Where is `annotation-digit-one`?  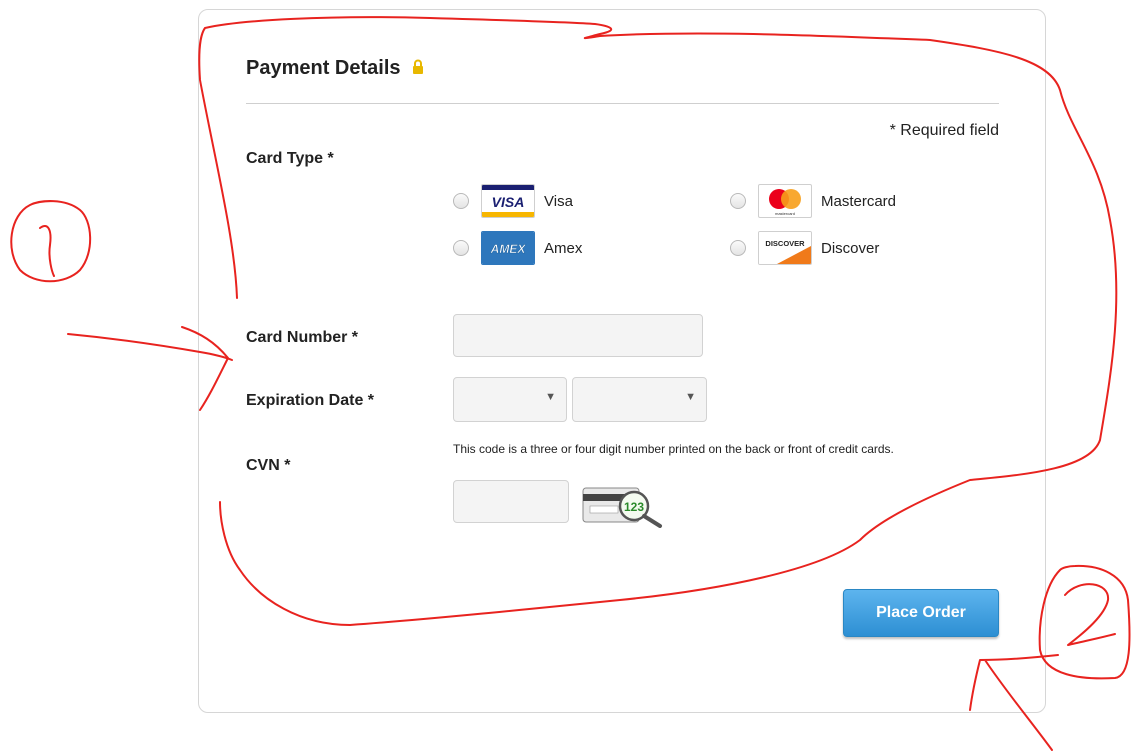
annotation-digit-one is located at coordinates (47, 251).